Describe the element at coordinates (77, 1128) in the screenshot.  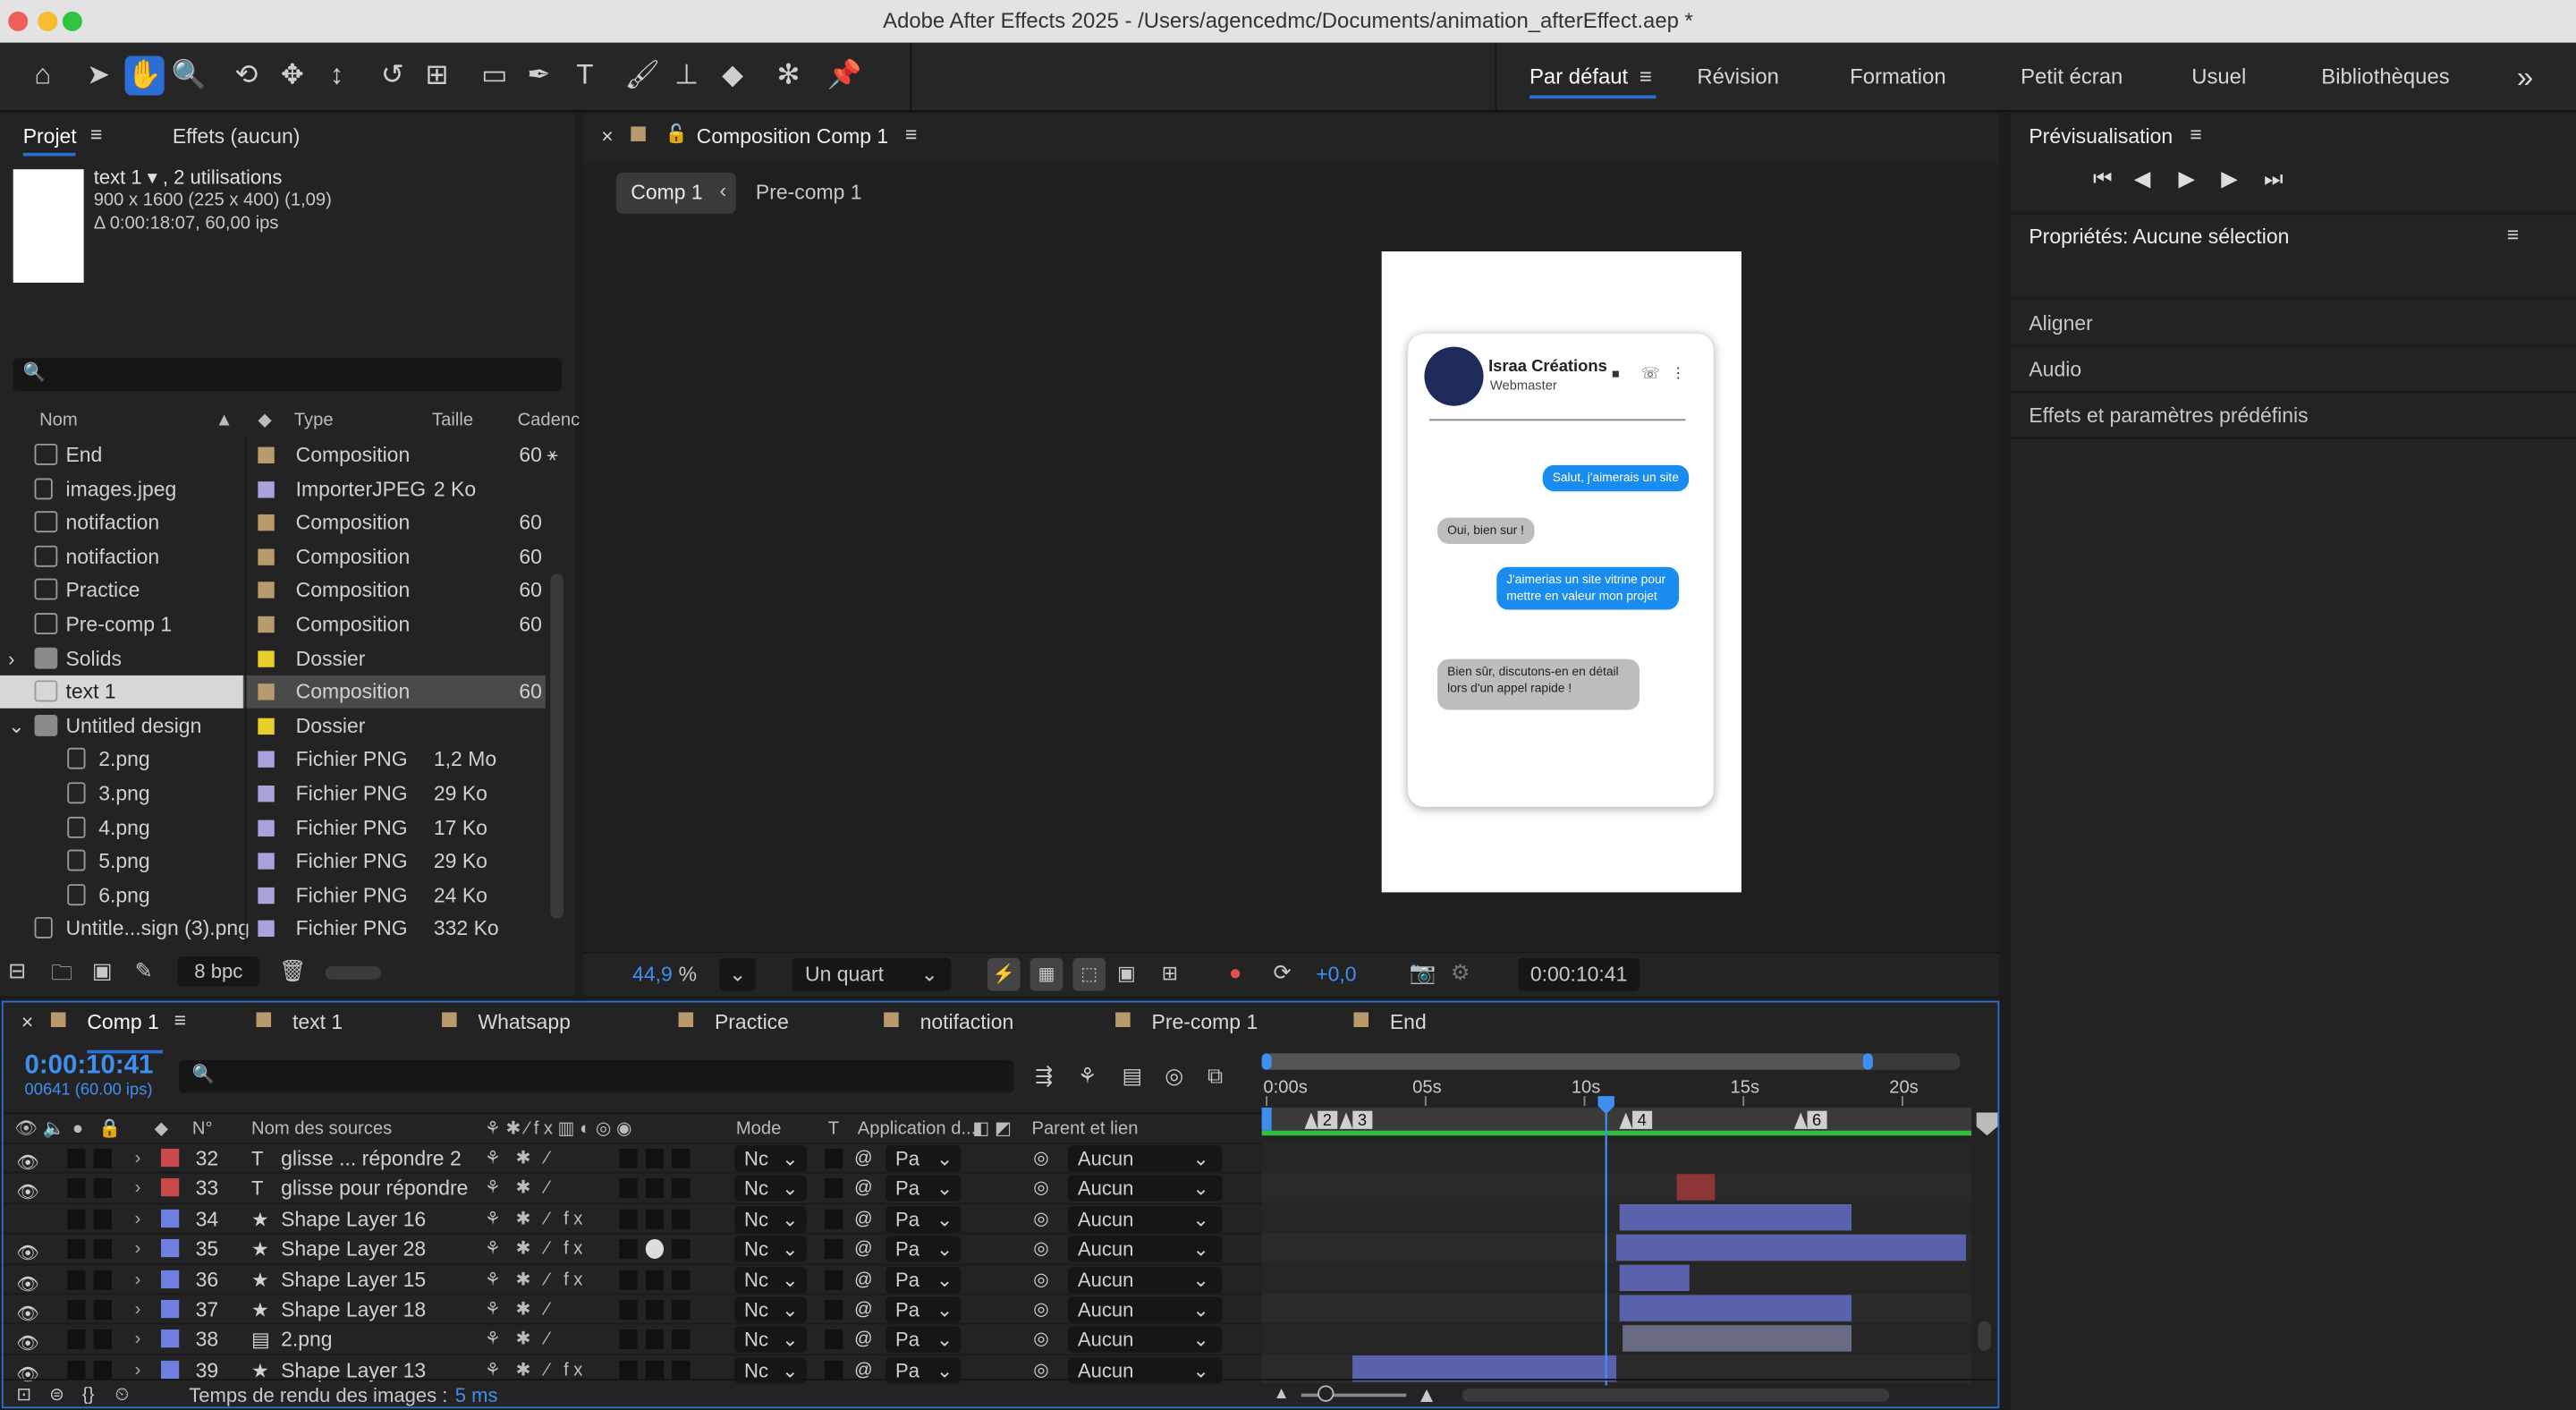
I see `solo-switch-icon: ●` at that location.